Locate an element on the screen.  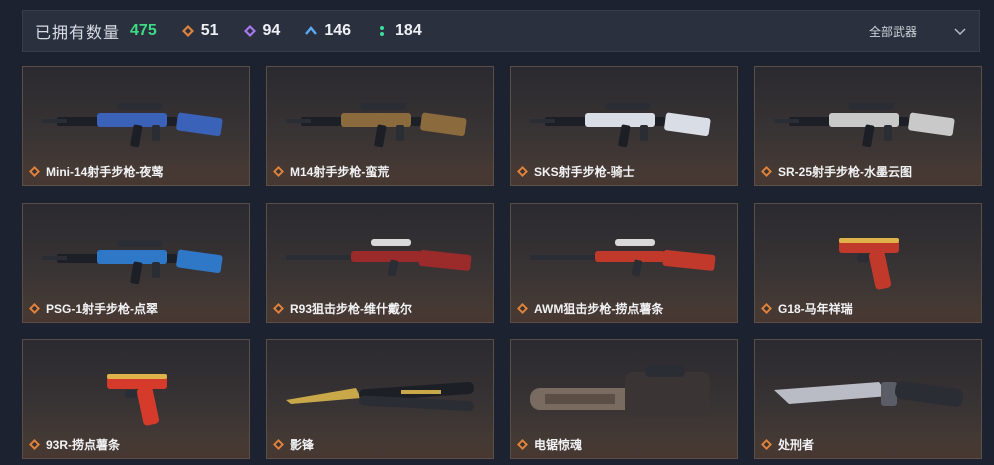
weapon-card: SR-25射手步枪-水墨云图 is located at coordinates (868, 126).